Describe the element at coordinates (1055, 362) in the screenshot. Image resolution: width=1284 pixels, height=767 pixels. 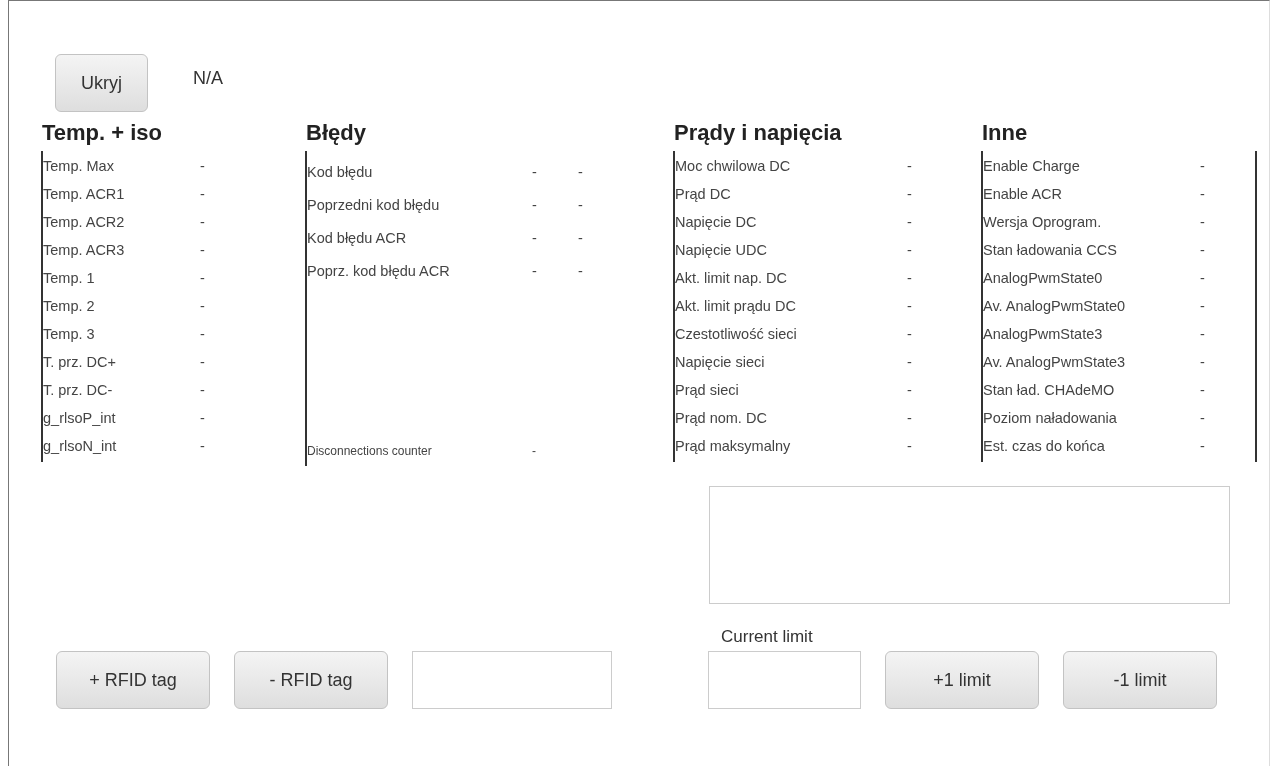
I see `field-label: Av. AnalogPwmState3` at that location.